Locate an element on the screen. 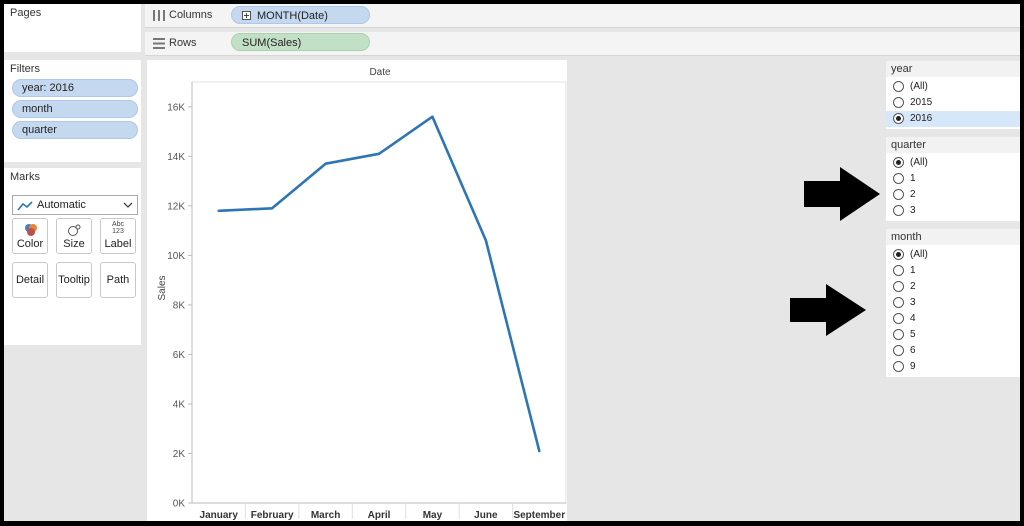 The width and height of the screenshot is (1024, 526). marks-title: Marks is located at coordinates (25, 177).